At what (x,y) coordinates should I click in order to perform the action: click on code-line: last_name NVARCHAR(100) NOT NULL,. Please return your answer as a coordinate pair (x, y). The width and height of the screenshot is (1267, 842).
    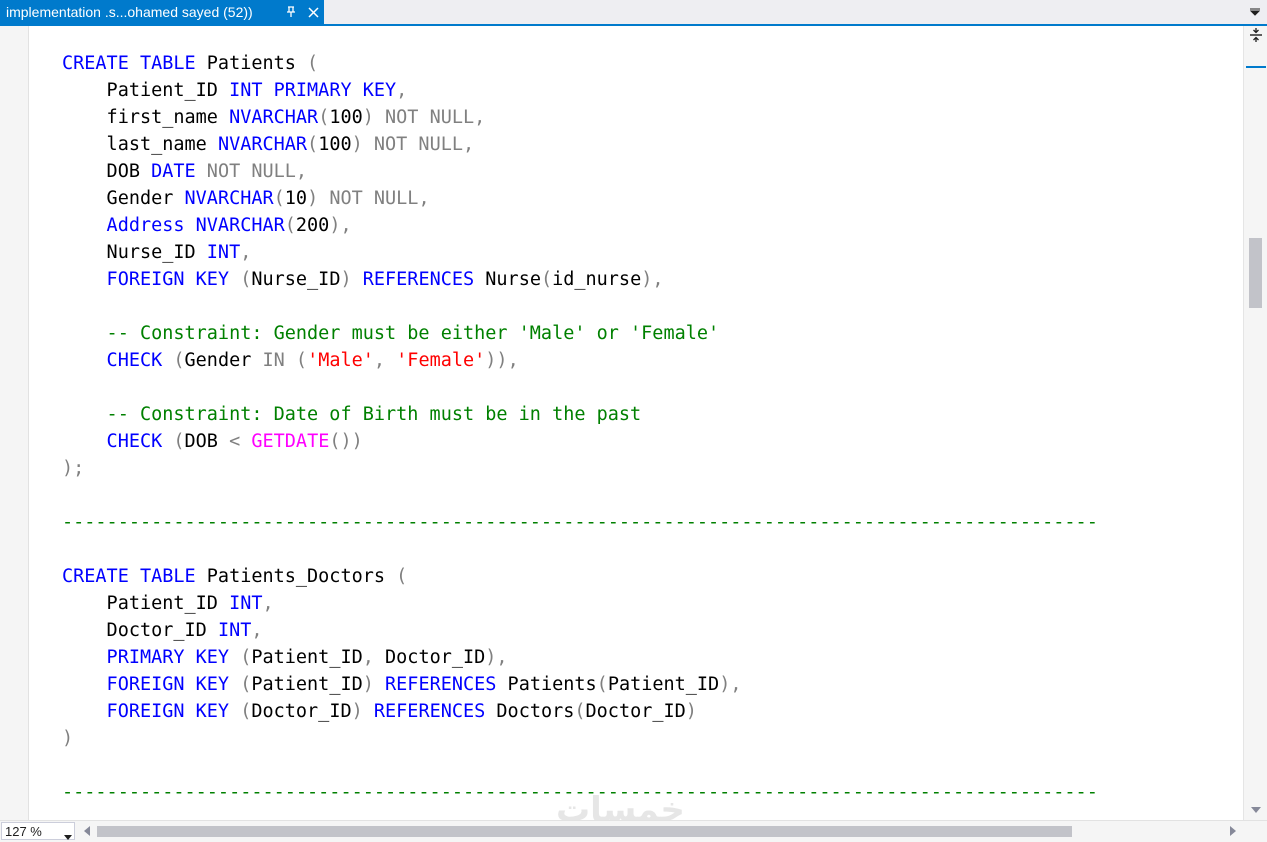
    Looking at the image, I should click on (580, 144).